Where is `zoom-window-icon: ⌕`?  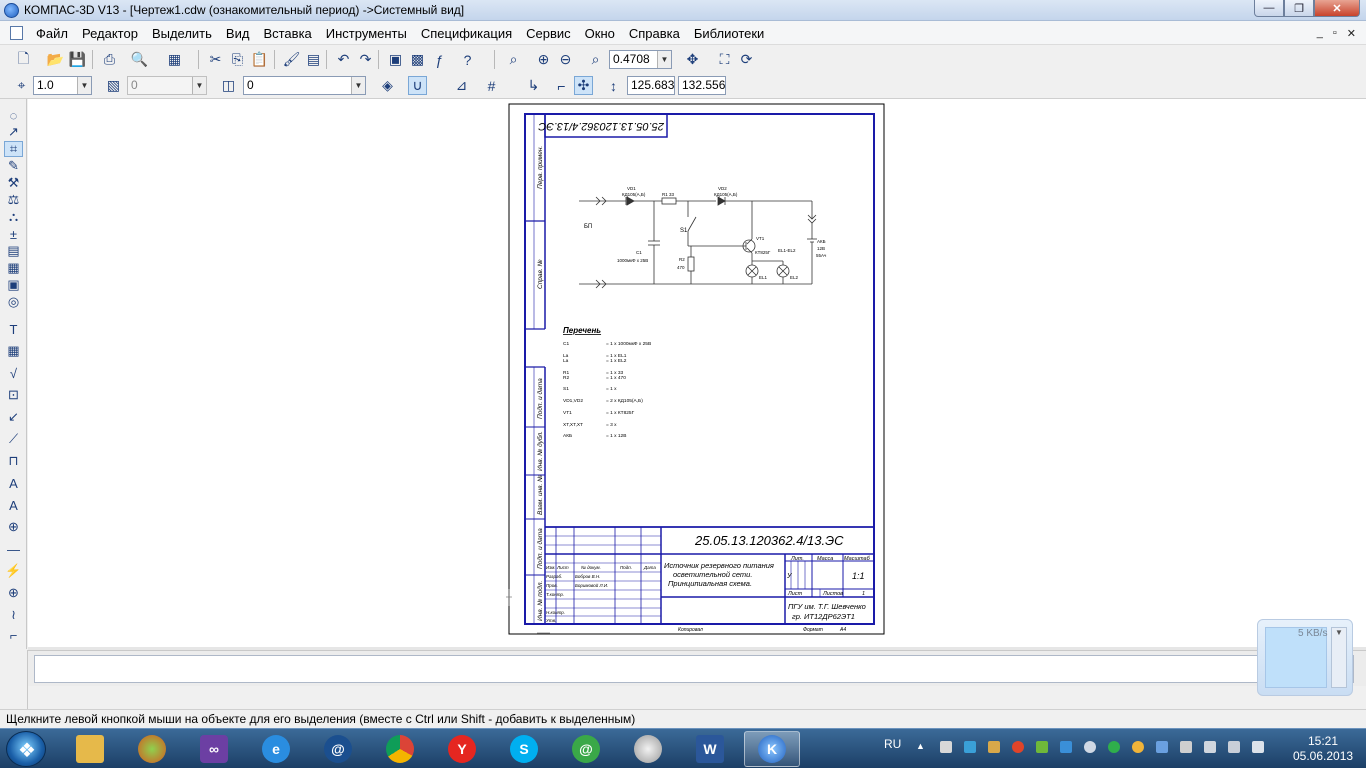
zoom-window-icon: ⌕ is located at coordinates (513, 59).